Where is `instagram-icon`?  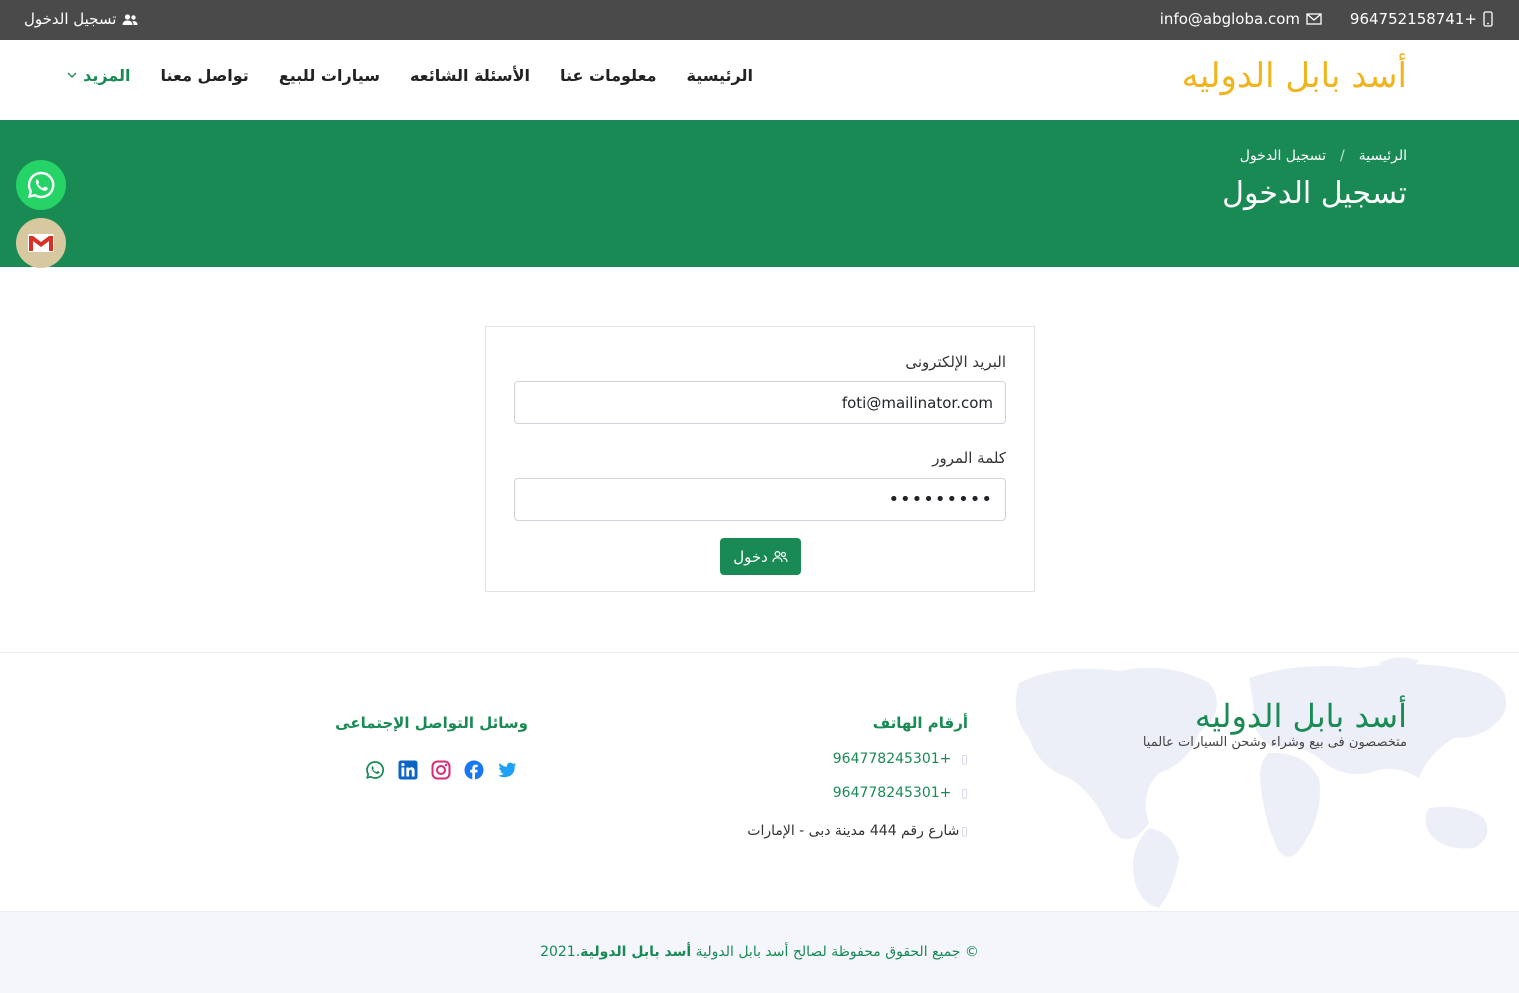
instagram-icon is located at coordinates (441, 770).